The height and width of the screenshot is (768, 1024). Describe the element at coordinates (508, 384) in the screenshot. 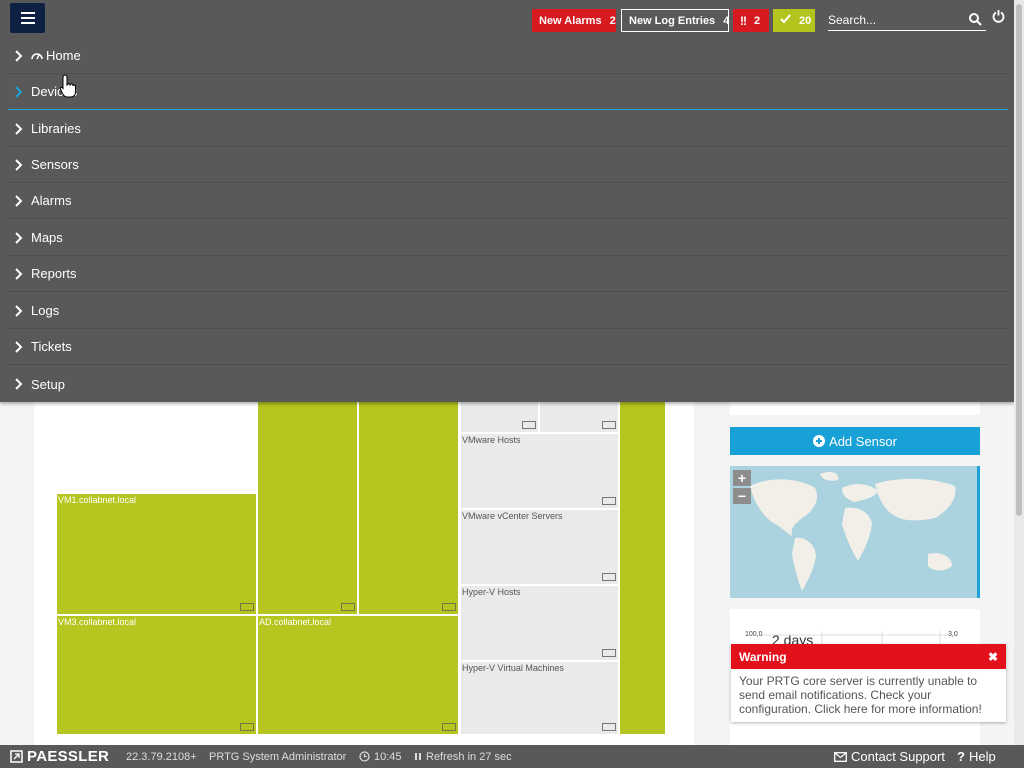

I see `nav-item-setup: Setup` at that location.